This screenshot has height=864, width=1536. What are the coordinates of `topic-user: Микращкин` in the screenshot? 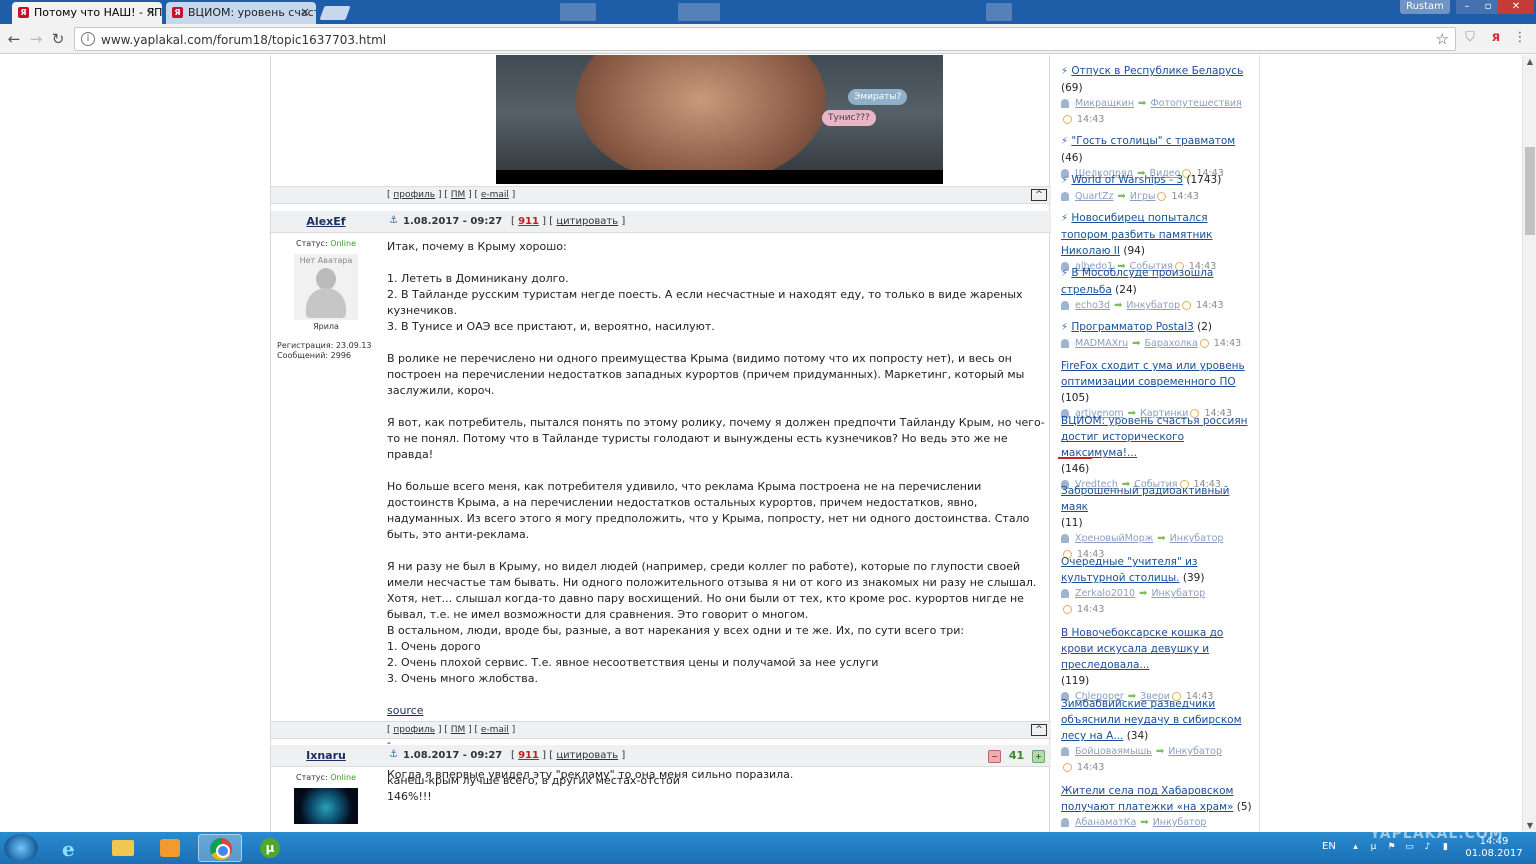 It's located at (1104, 103).